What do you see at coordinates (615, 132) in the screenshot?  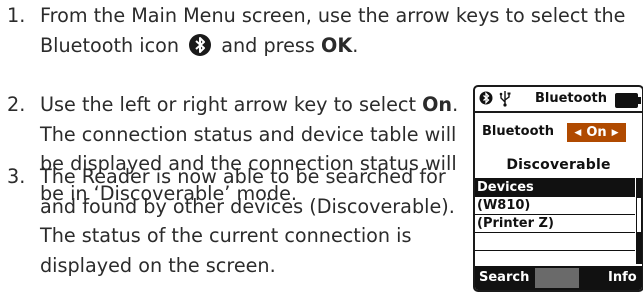 I see `arrow-right-icon: ▶` at bounding box center [615, 132].